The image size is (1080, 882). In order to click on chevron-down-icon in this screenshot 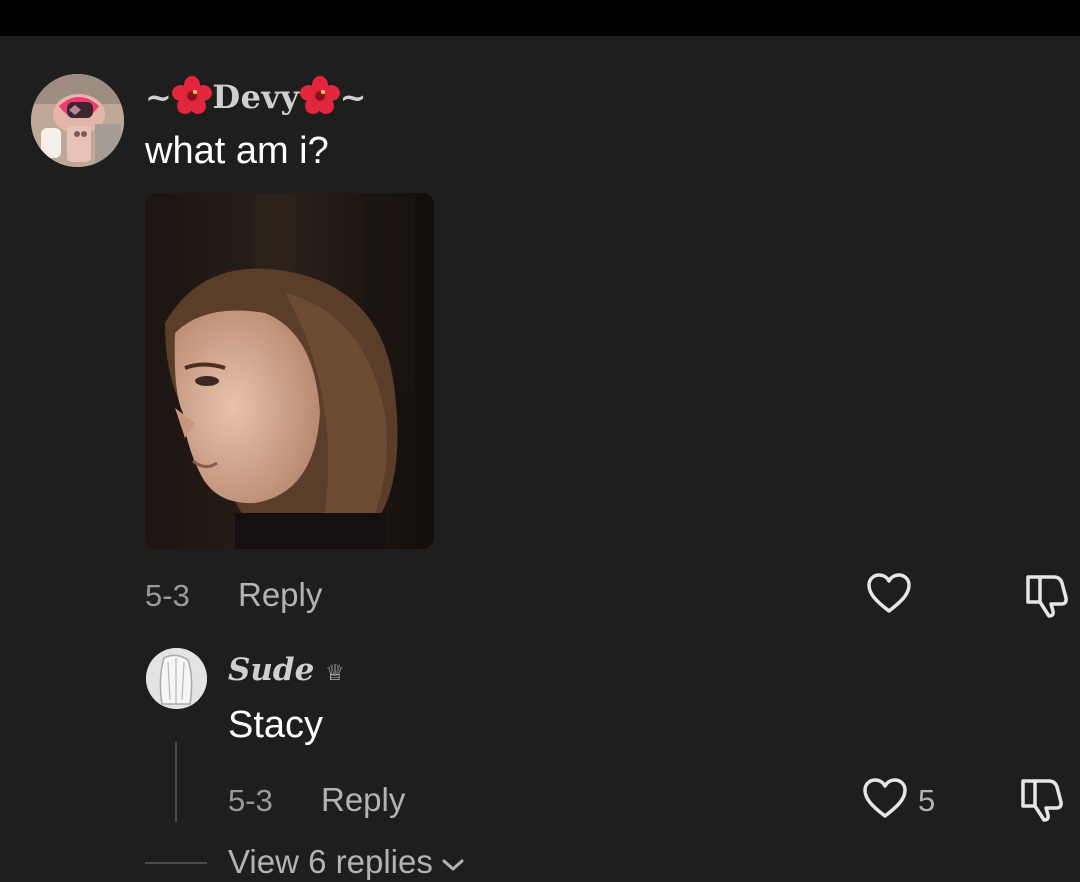, I will do `click(453, 862)`.